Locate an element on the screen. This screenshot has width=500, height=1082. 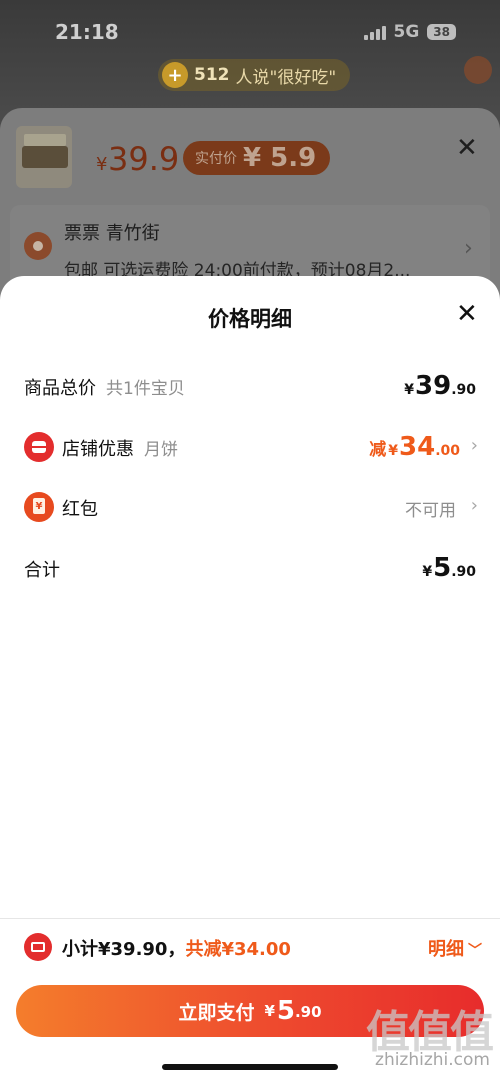
detail-toggle: 明细 ﹀ is located at coordinates (455, 948).